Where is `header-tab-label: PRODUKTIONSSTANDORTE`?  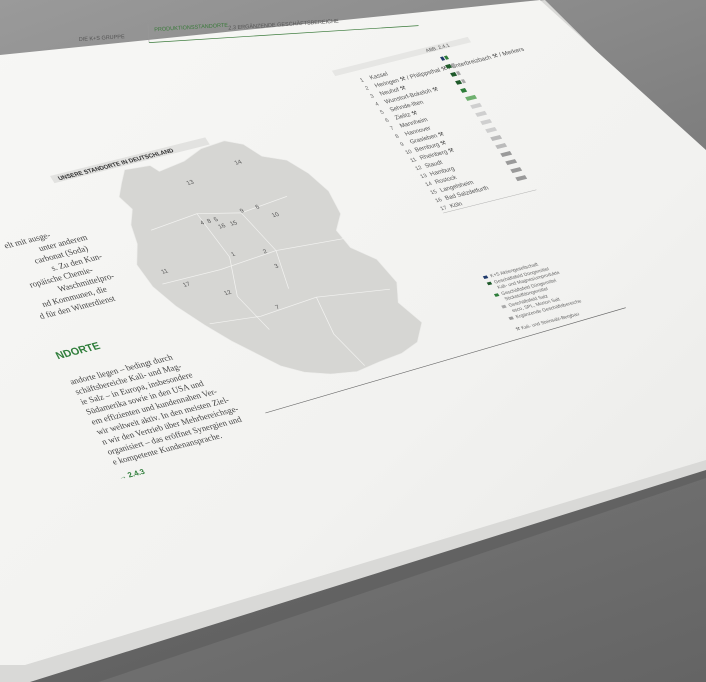
header-tab-label: PRODUKTIONSSTANDORTE is located at coordinates (191, 28).